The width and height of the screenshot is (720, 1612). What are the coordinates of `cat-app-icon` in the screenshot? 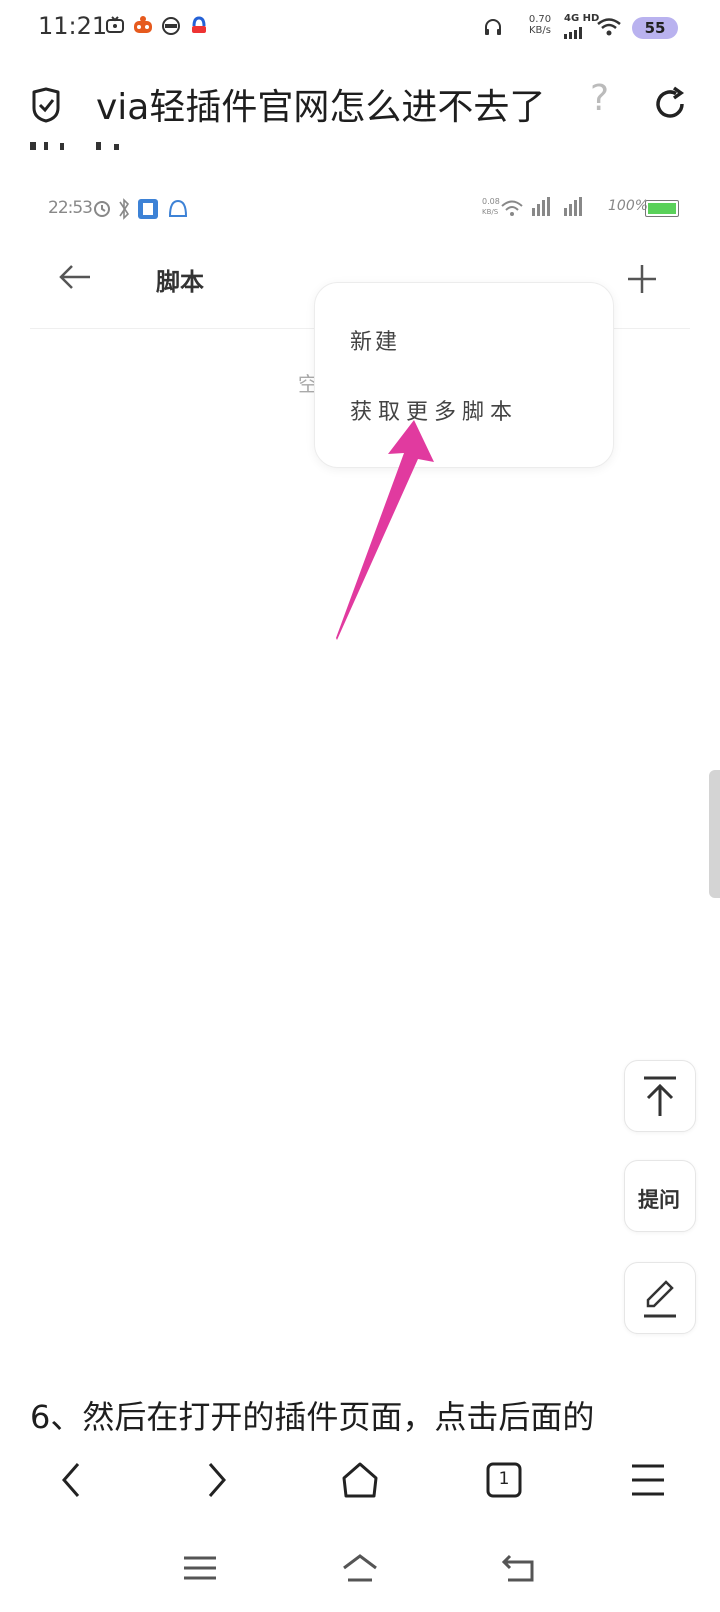 It's located at (171, 26).